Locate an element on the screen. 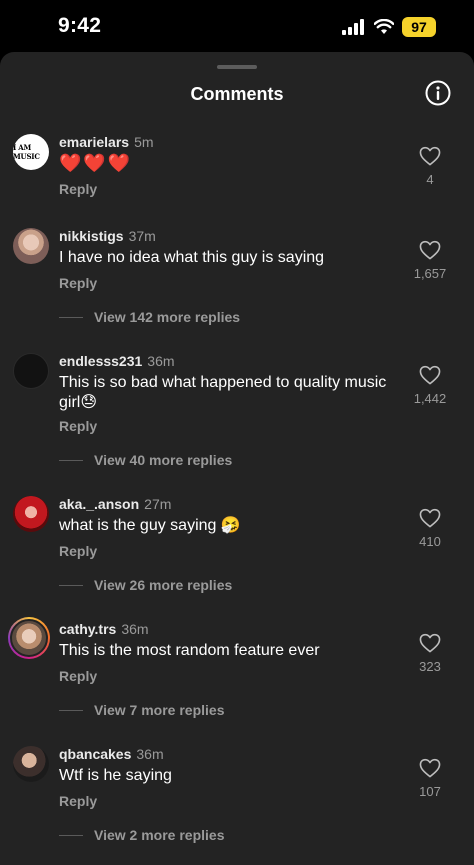 This screenshot has width=474, height=865. comment-header: endlesss231 36m is located at coordinates (117, 361).